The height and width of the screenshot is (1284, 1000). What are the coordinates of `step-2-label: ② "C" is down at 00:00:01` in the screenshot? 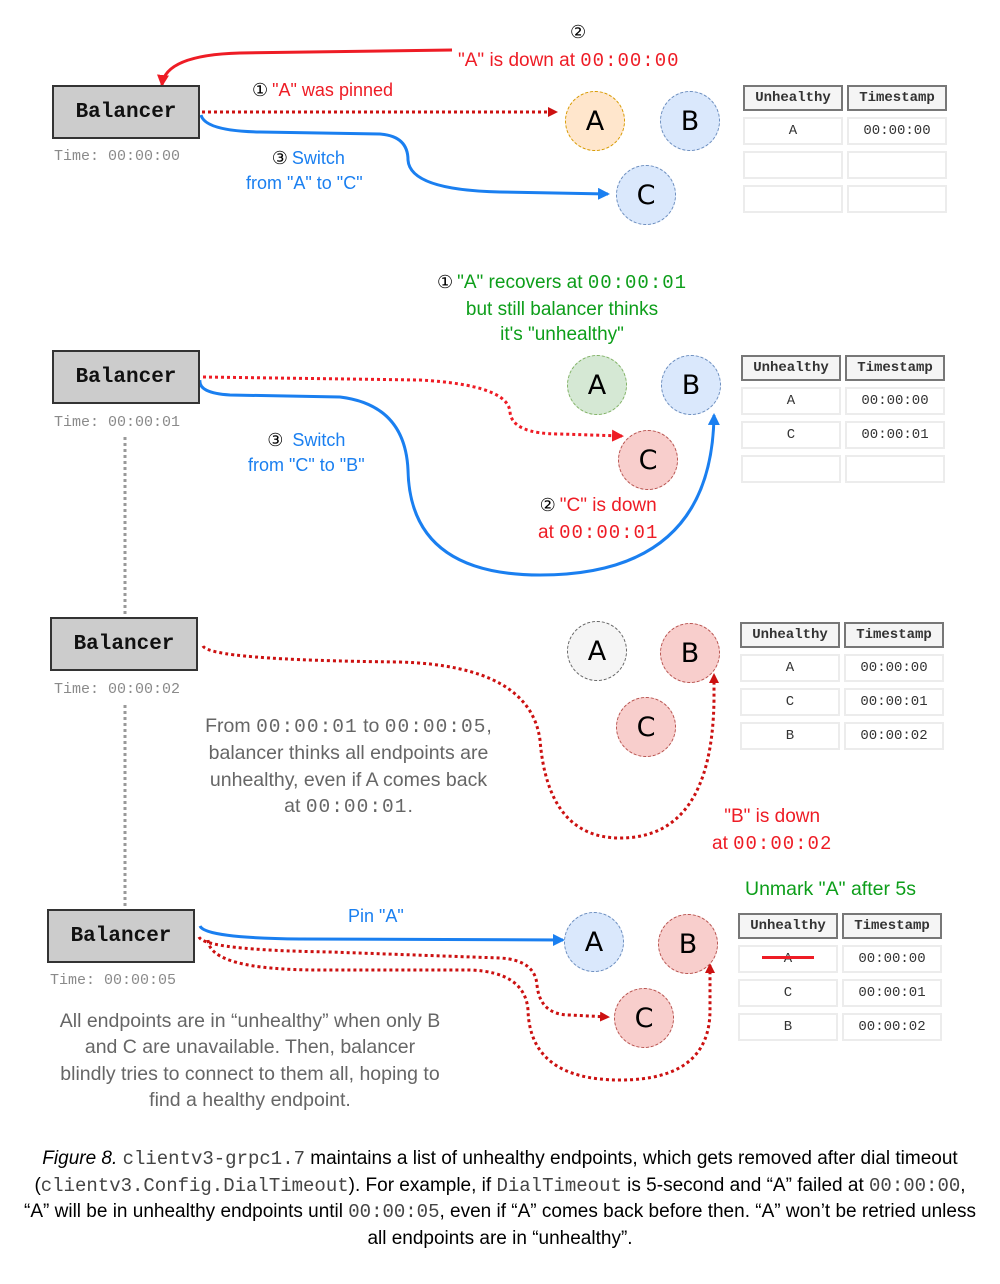 It's located at (598, 519).